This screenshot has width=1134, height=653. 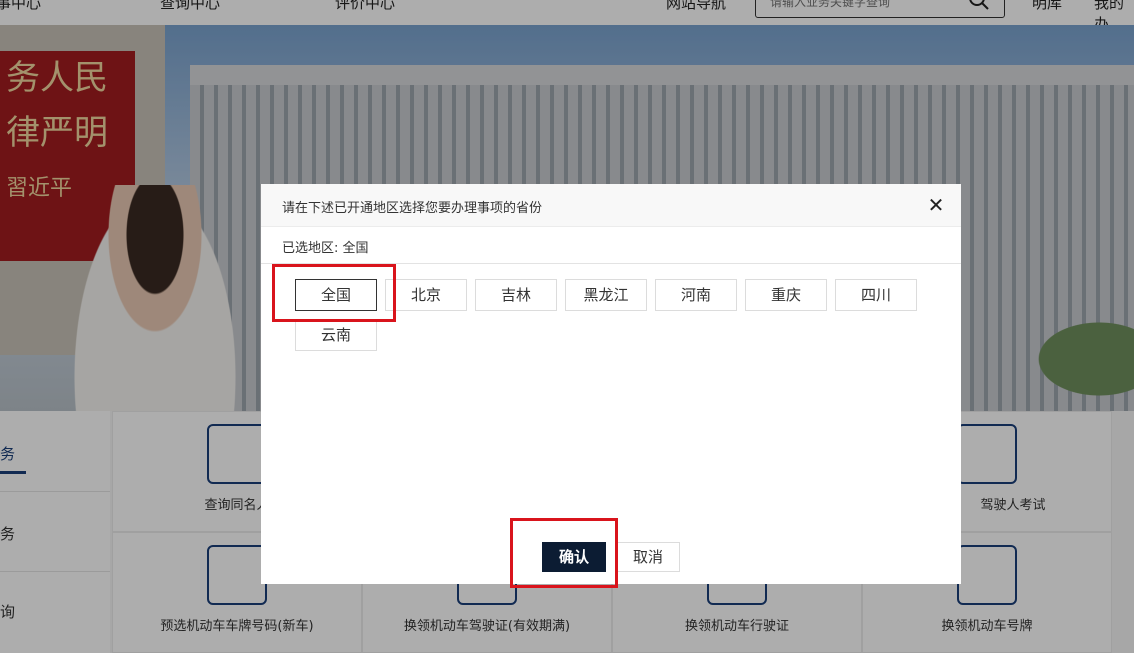 What do you see at coordinates (564, 553) in the screenshot?
I see `annotation-highlight-confirm` at bounding box center [564, 553].